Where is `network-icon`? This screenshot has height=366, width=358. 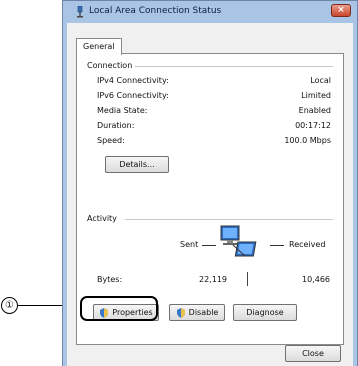
network-icon is located at coordinates (80, 12).